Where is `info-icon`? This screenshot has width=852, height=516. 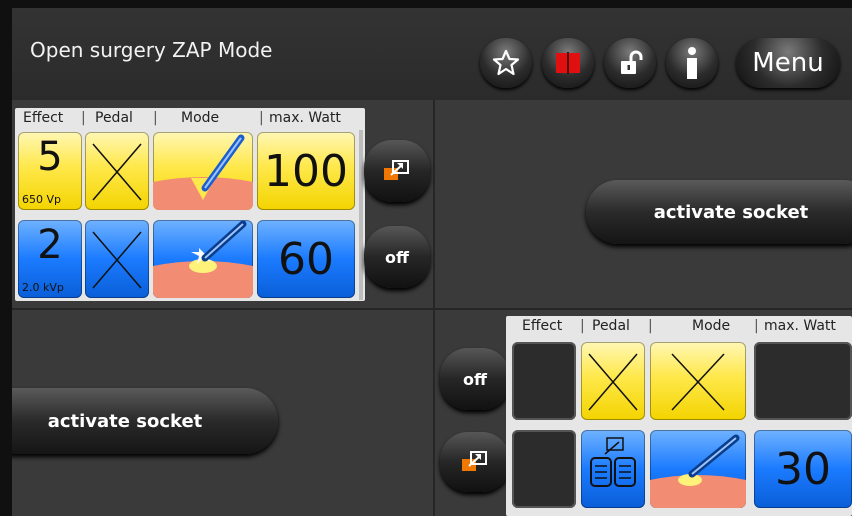 info-icon is located at coordinates (692, 63).